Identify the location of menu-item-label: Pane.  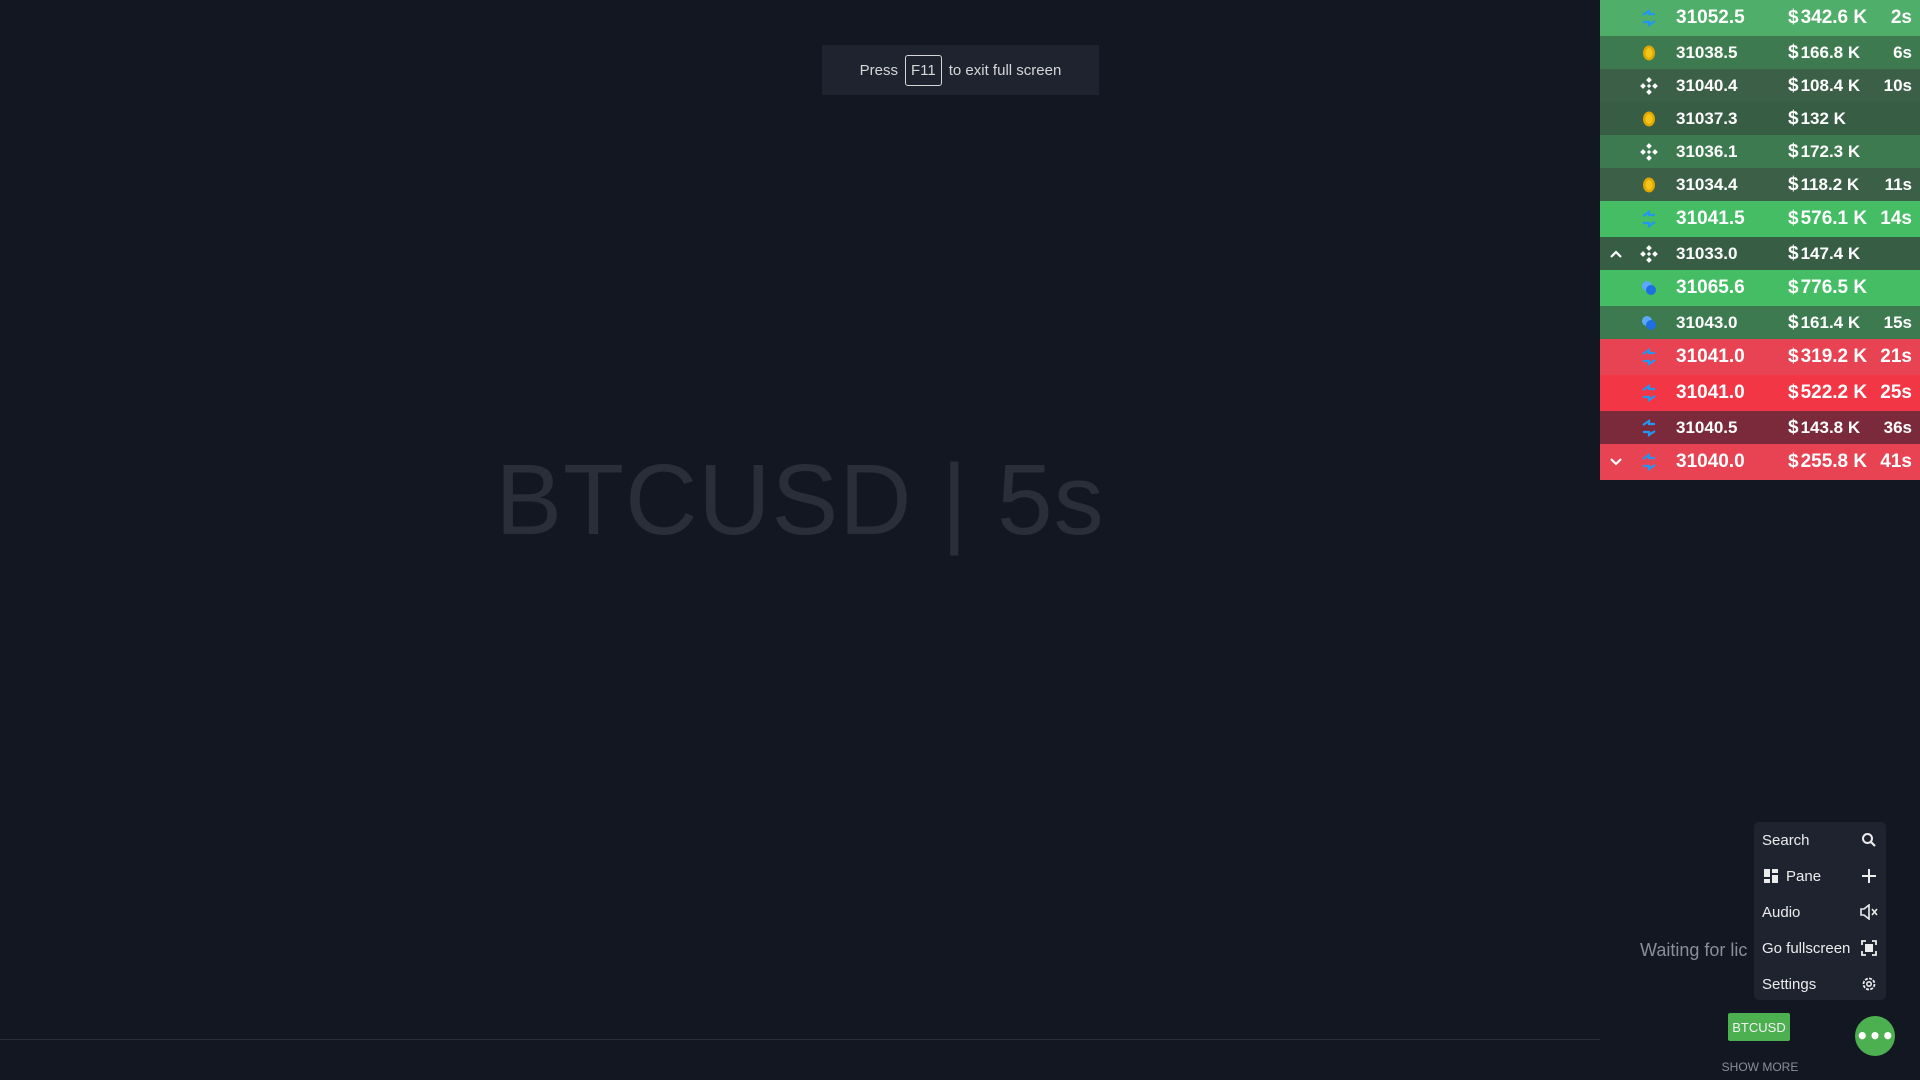
(1804, 876).